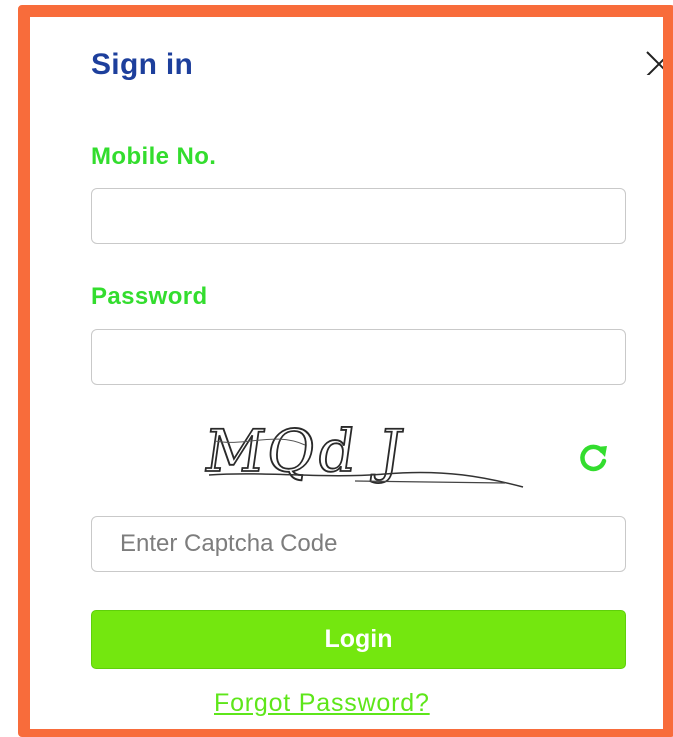  What do you see at coordinates (366, 463) in the screenshot?
I see `captcha-noise-lines` at bounding box center [366, 463].